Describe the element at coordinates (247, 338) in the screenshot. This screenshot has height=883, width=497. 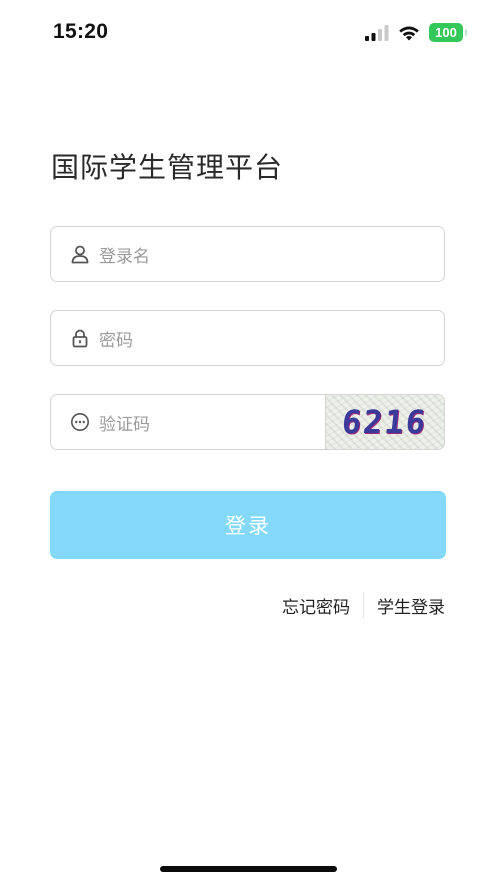
I see `password-field: 密码` at that location.